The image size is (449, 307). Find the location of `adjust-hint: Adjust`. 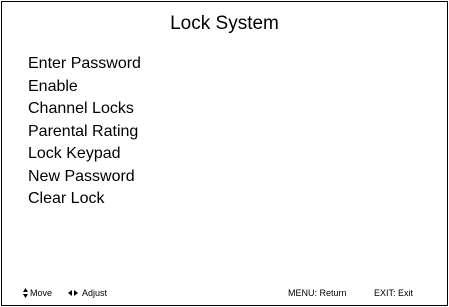

adjust-hint: Adjust is located at coordinates (87, 293).